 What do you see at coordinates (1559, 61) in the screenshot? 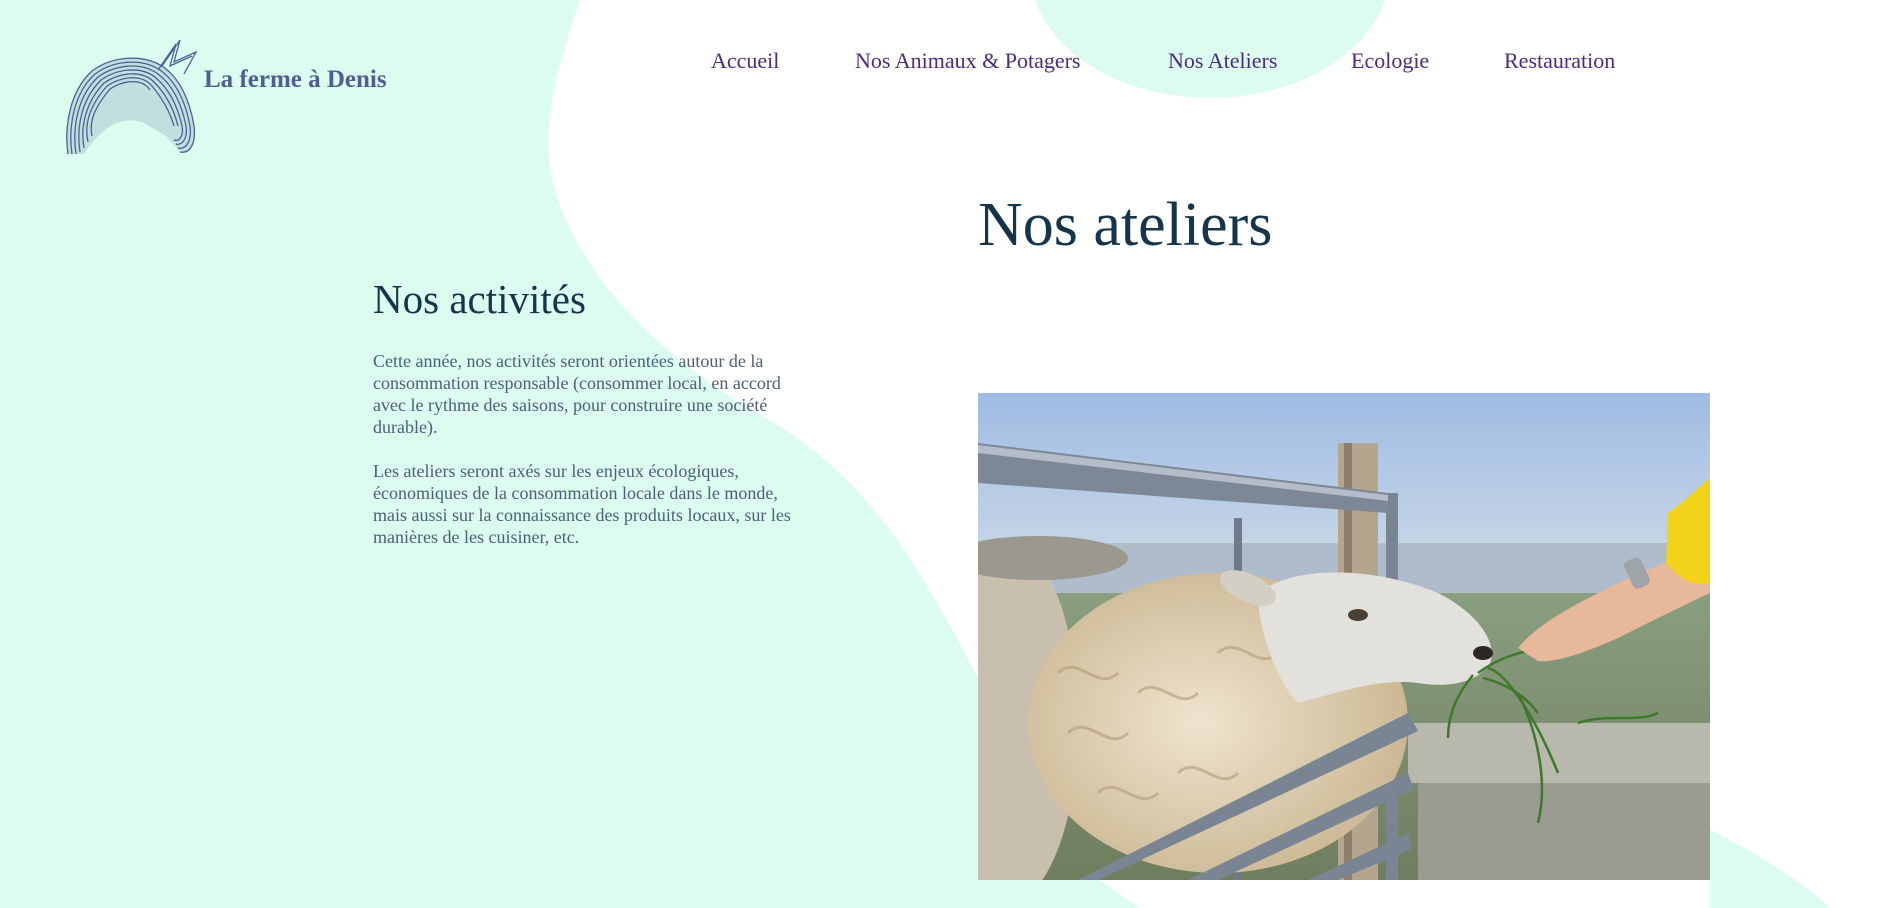
I see `nav-item-restauration: Restauration` at bounding box center [1559, 61].